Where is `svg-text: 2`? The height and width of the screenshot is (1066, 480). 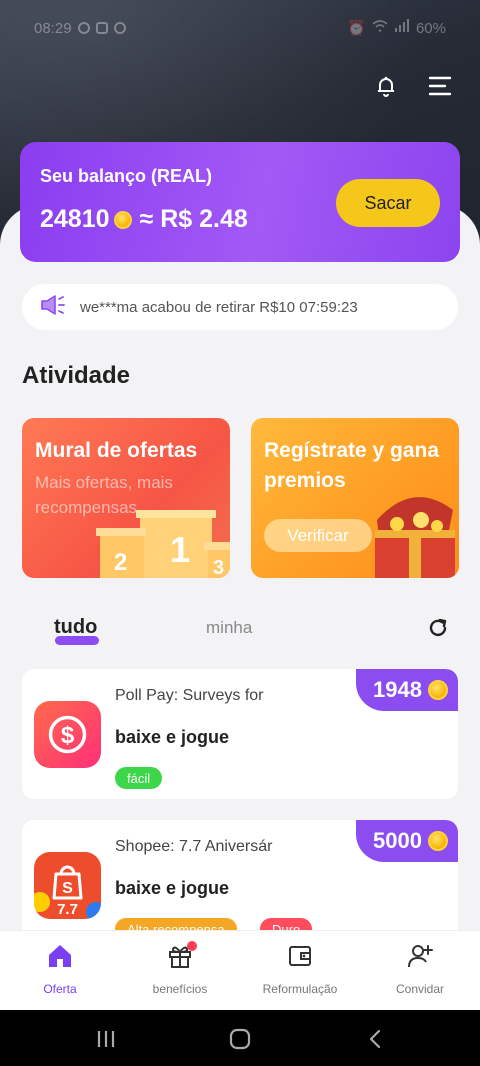
svg-text: 2 is located at coordinates (120, 562).